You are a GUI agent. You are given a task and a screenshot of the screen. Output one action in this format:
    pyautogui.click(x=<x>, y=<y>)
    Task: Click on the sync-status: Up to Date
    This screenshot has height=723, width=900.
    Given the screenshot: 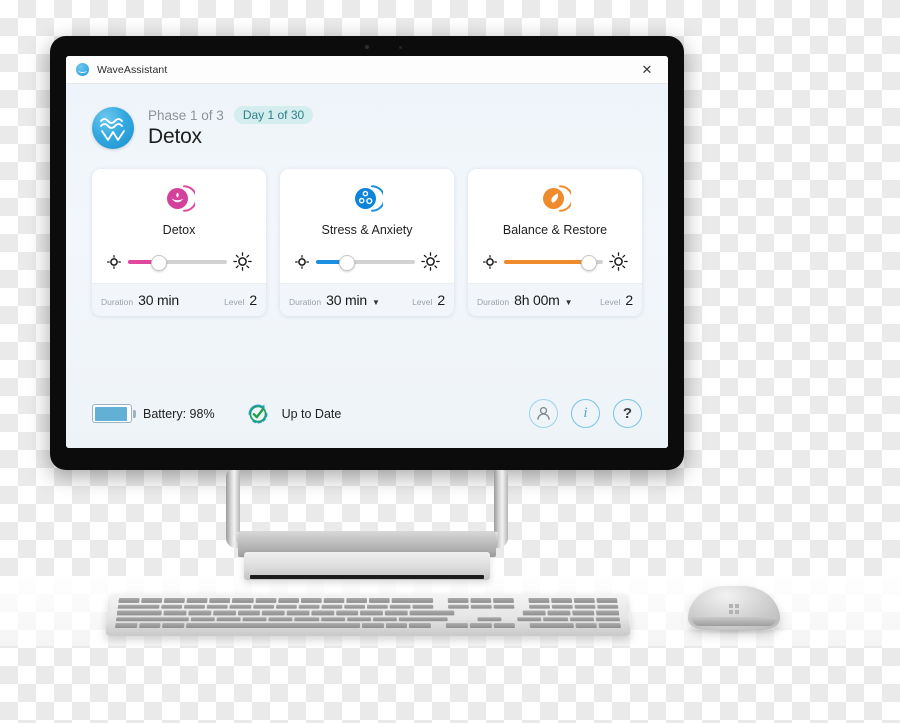 What is the action you would take?
    pyautogui.click(x=293, y=414)
    